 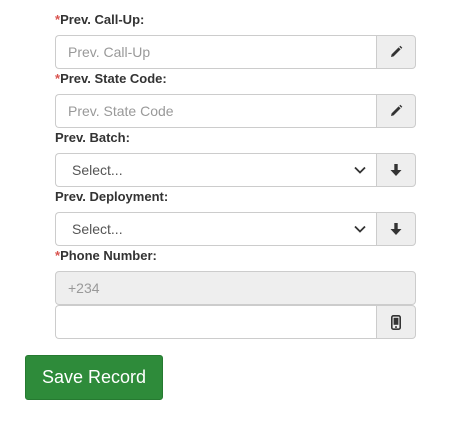 What do you see at coordinates (215, 52) in the screenshot?
I see `prev-callup-input` at bounding box center [215, 52].